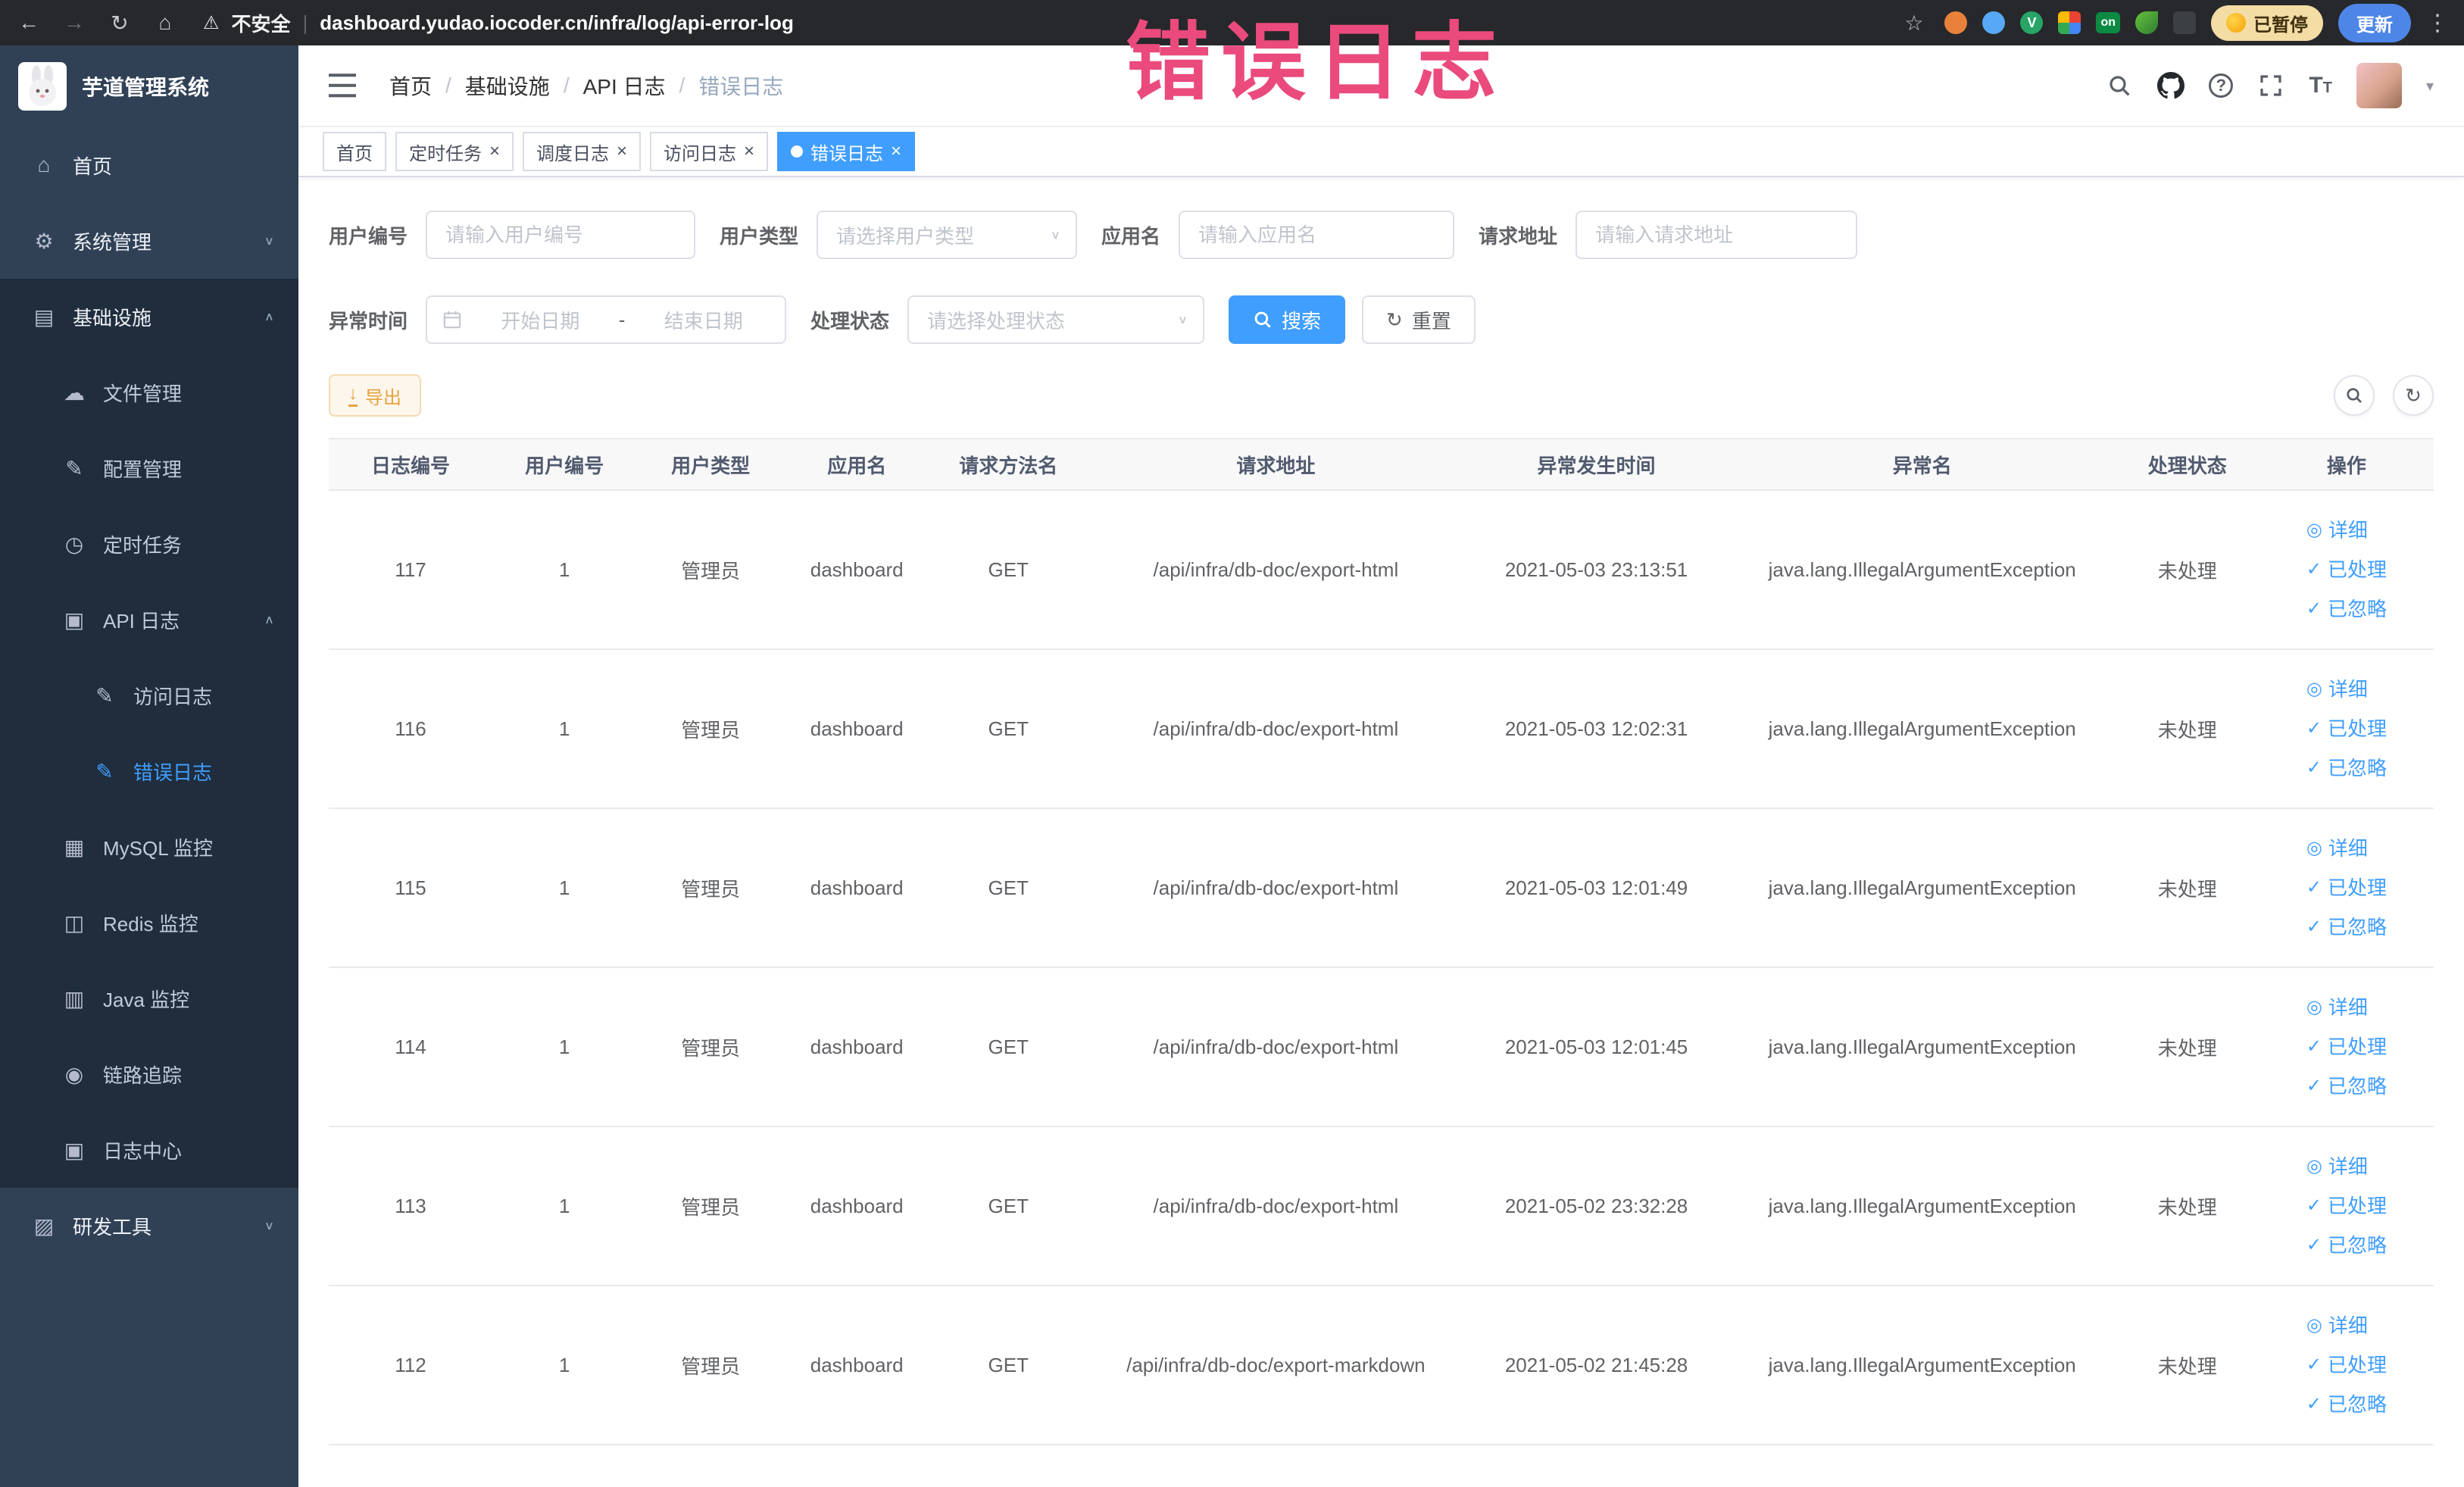 The height and width of the screenshot is (1487, 2464). Describe the element at coordinates (1276, 729) in the screenshot. I see `cell-url: /api/infra/db-doc/export-html` at that location.